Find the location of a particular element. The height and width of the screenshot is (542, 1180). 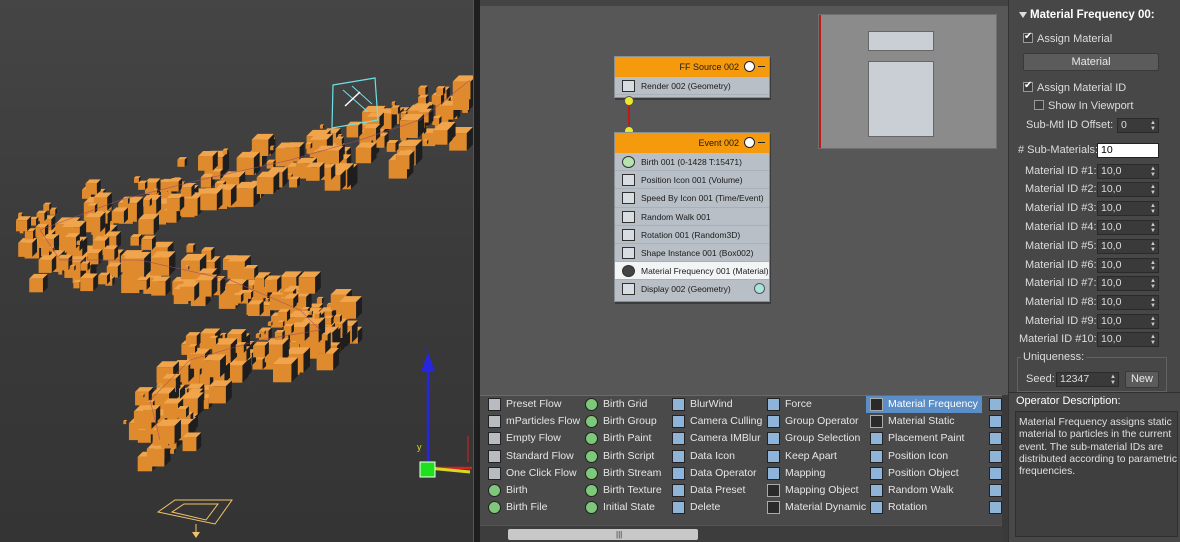

depot-item: Position Object is located at coordinates (924, 473).